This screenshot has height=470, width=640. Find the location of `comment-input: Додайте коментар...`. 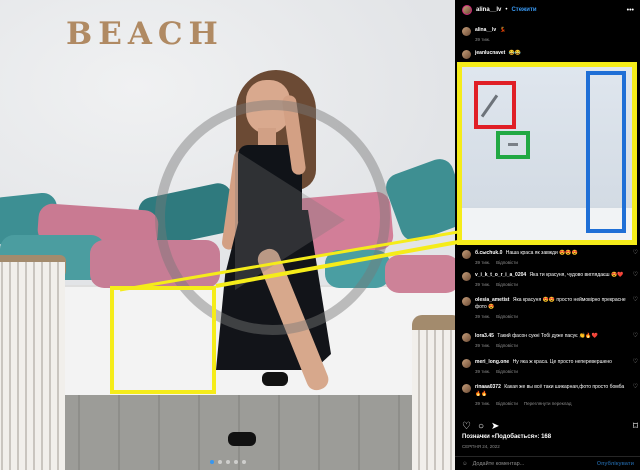

comment-input: Додайте коментар... is located at coordinates (499, 464).